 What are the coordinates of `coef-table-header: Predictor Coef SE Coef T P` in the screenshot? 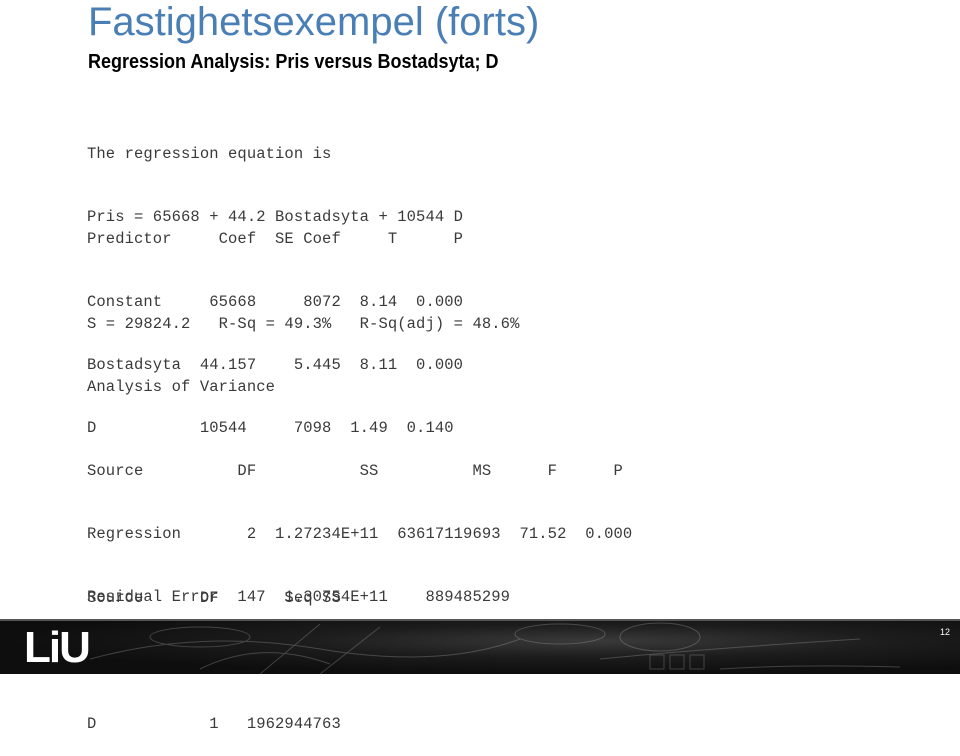 It's located at (275, 239).